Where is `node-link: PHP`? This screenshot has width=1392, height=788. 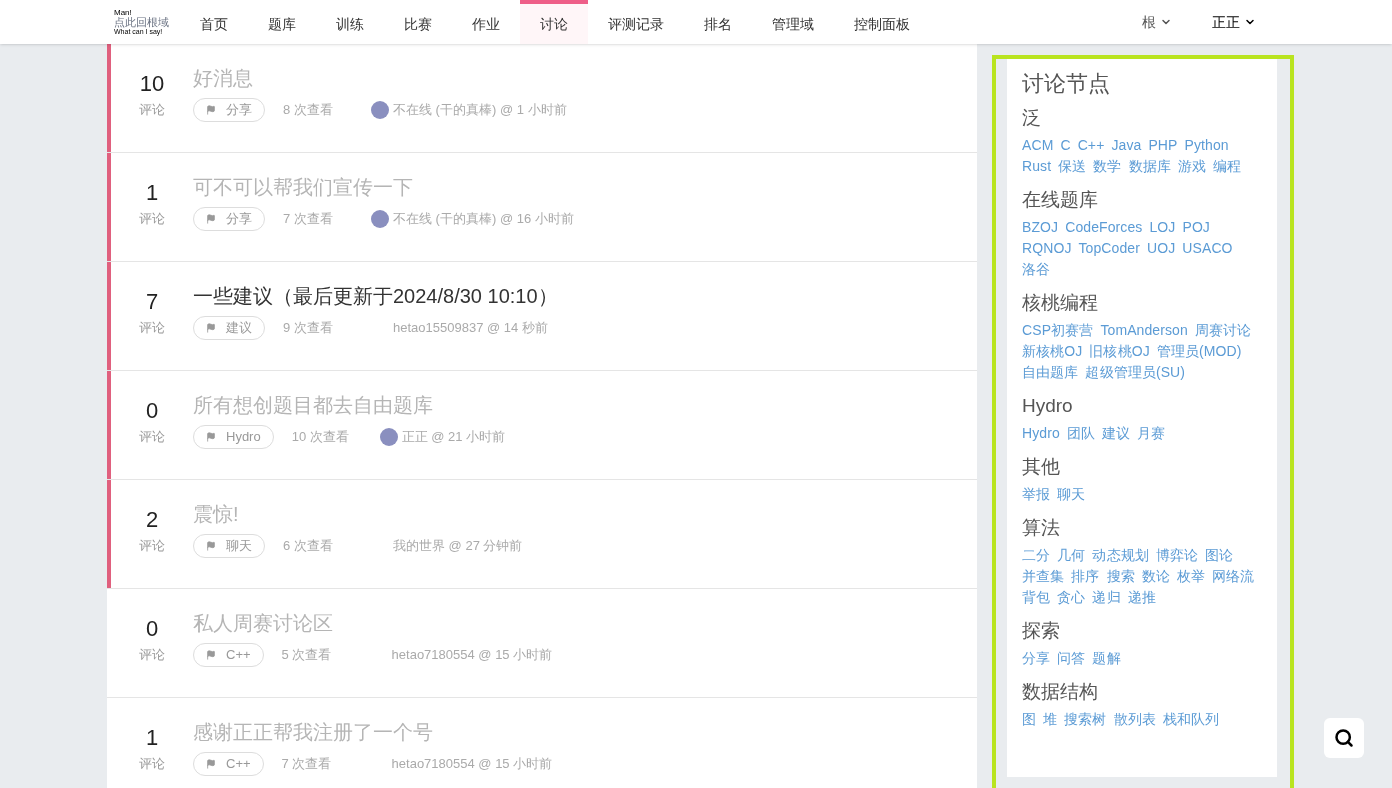 node-link: PHP is located at coordinates (1163, 145).